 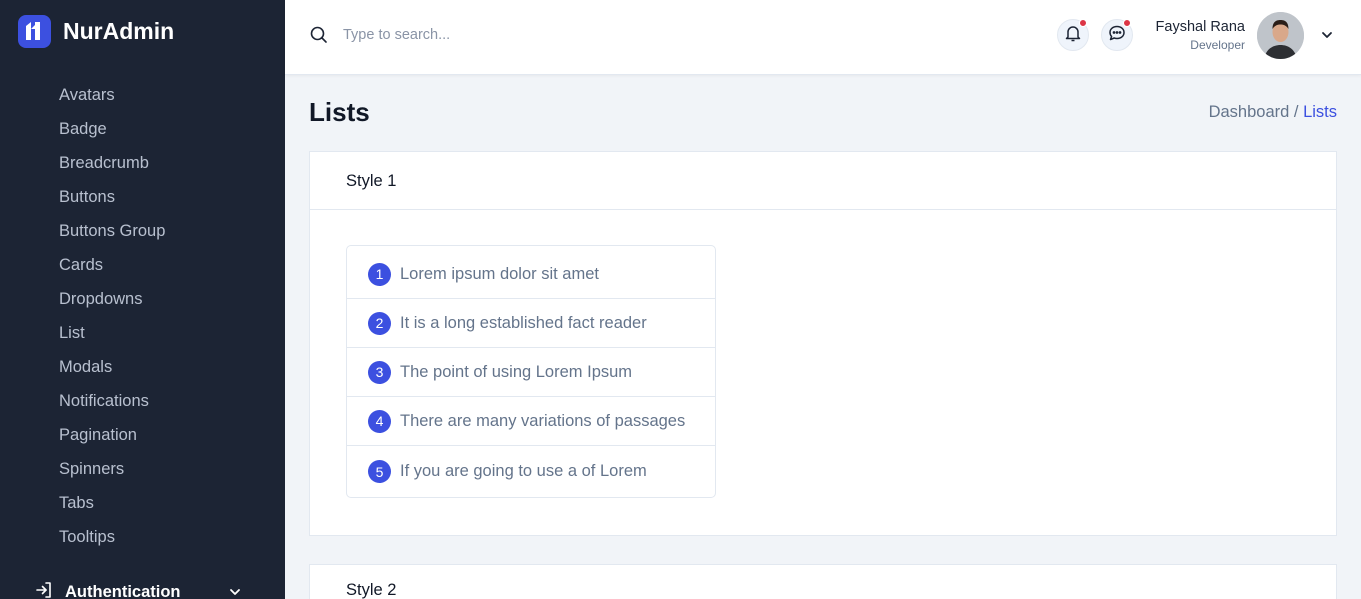 I want to click on list-item: 2 It is a long established fact reader, so click(x=531, y=323).